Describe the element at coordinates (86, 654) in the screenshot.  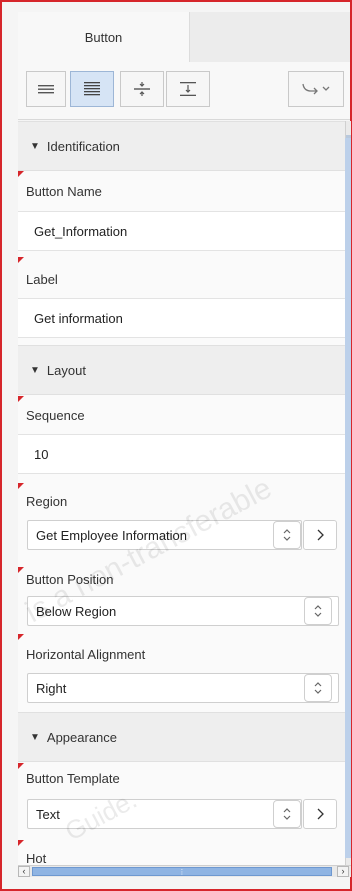
I see `horizontal-alignment-label: Horizontal Alignment` at that location.